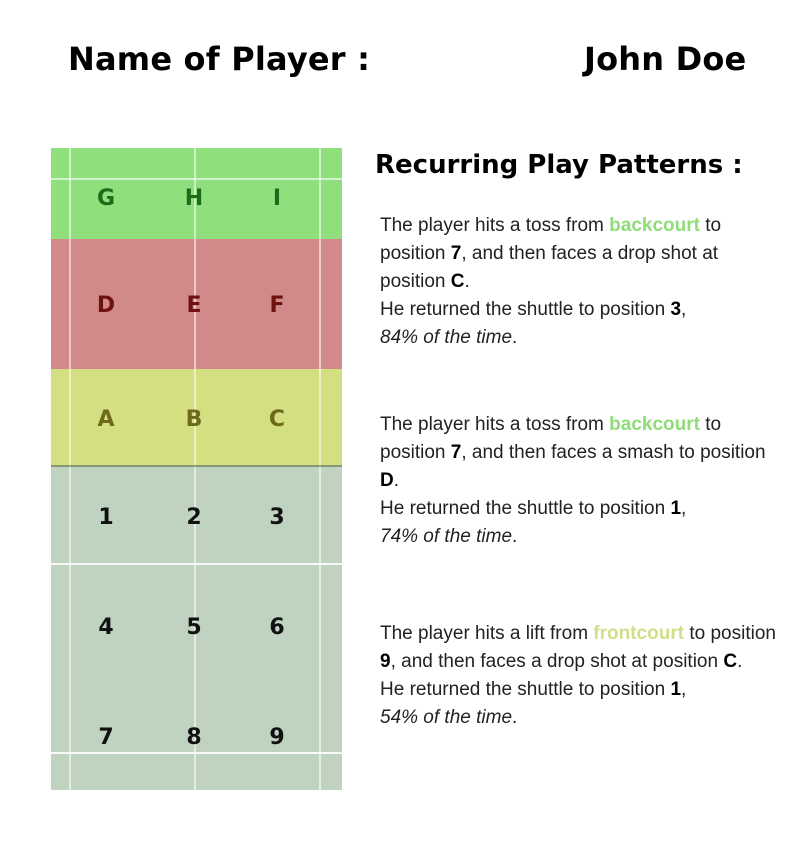 This screenshot has width=794, height=861. Describe the element at coordinates (106, 198) in the screenshot. I see `court-position-g: G` at that location.